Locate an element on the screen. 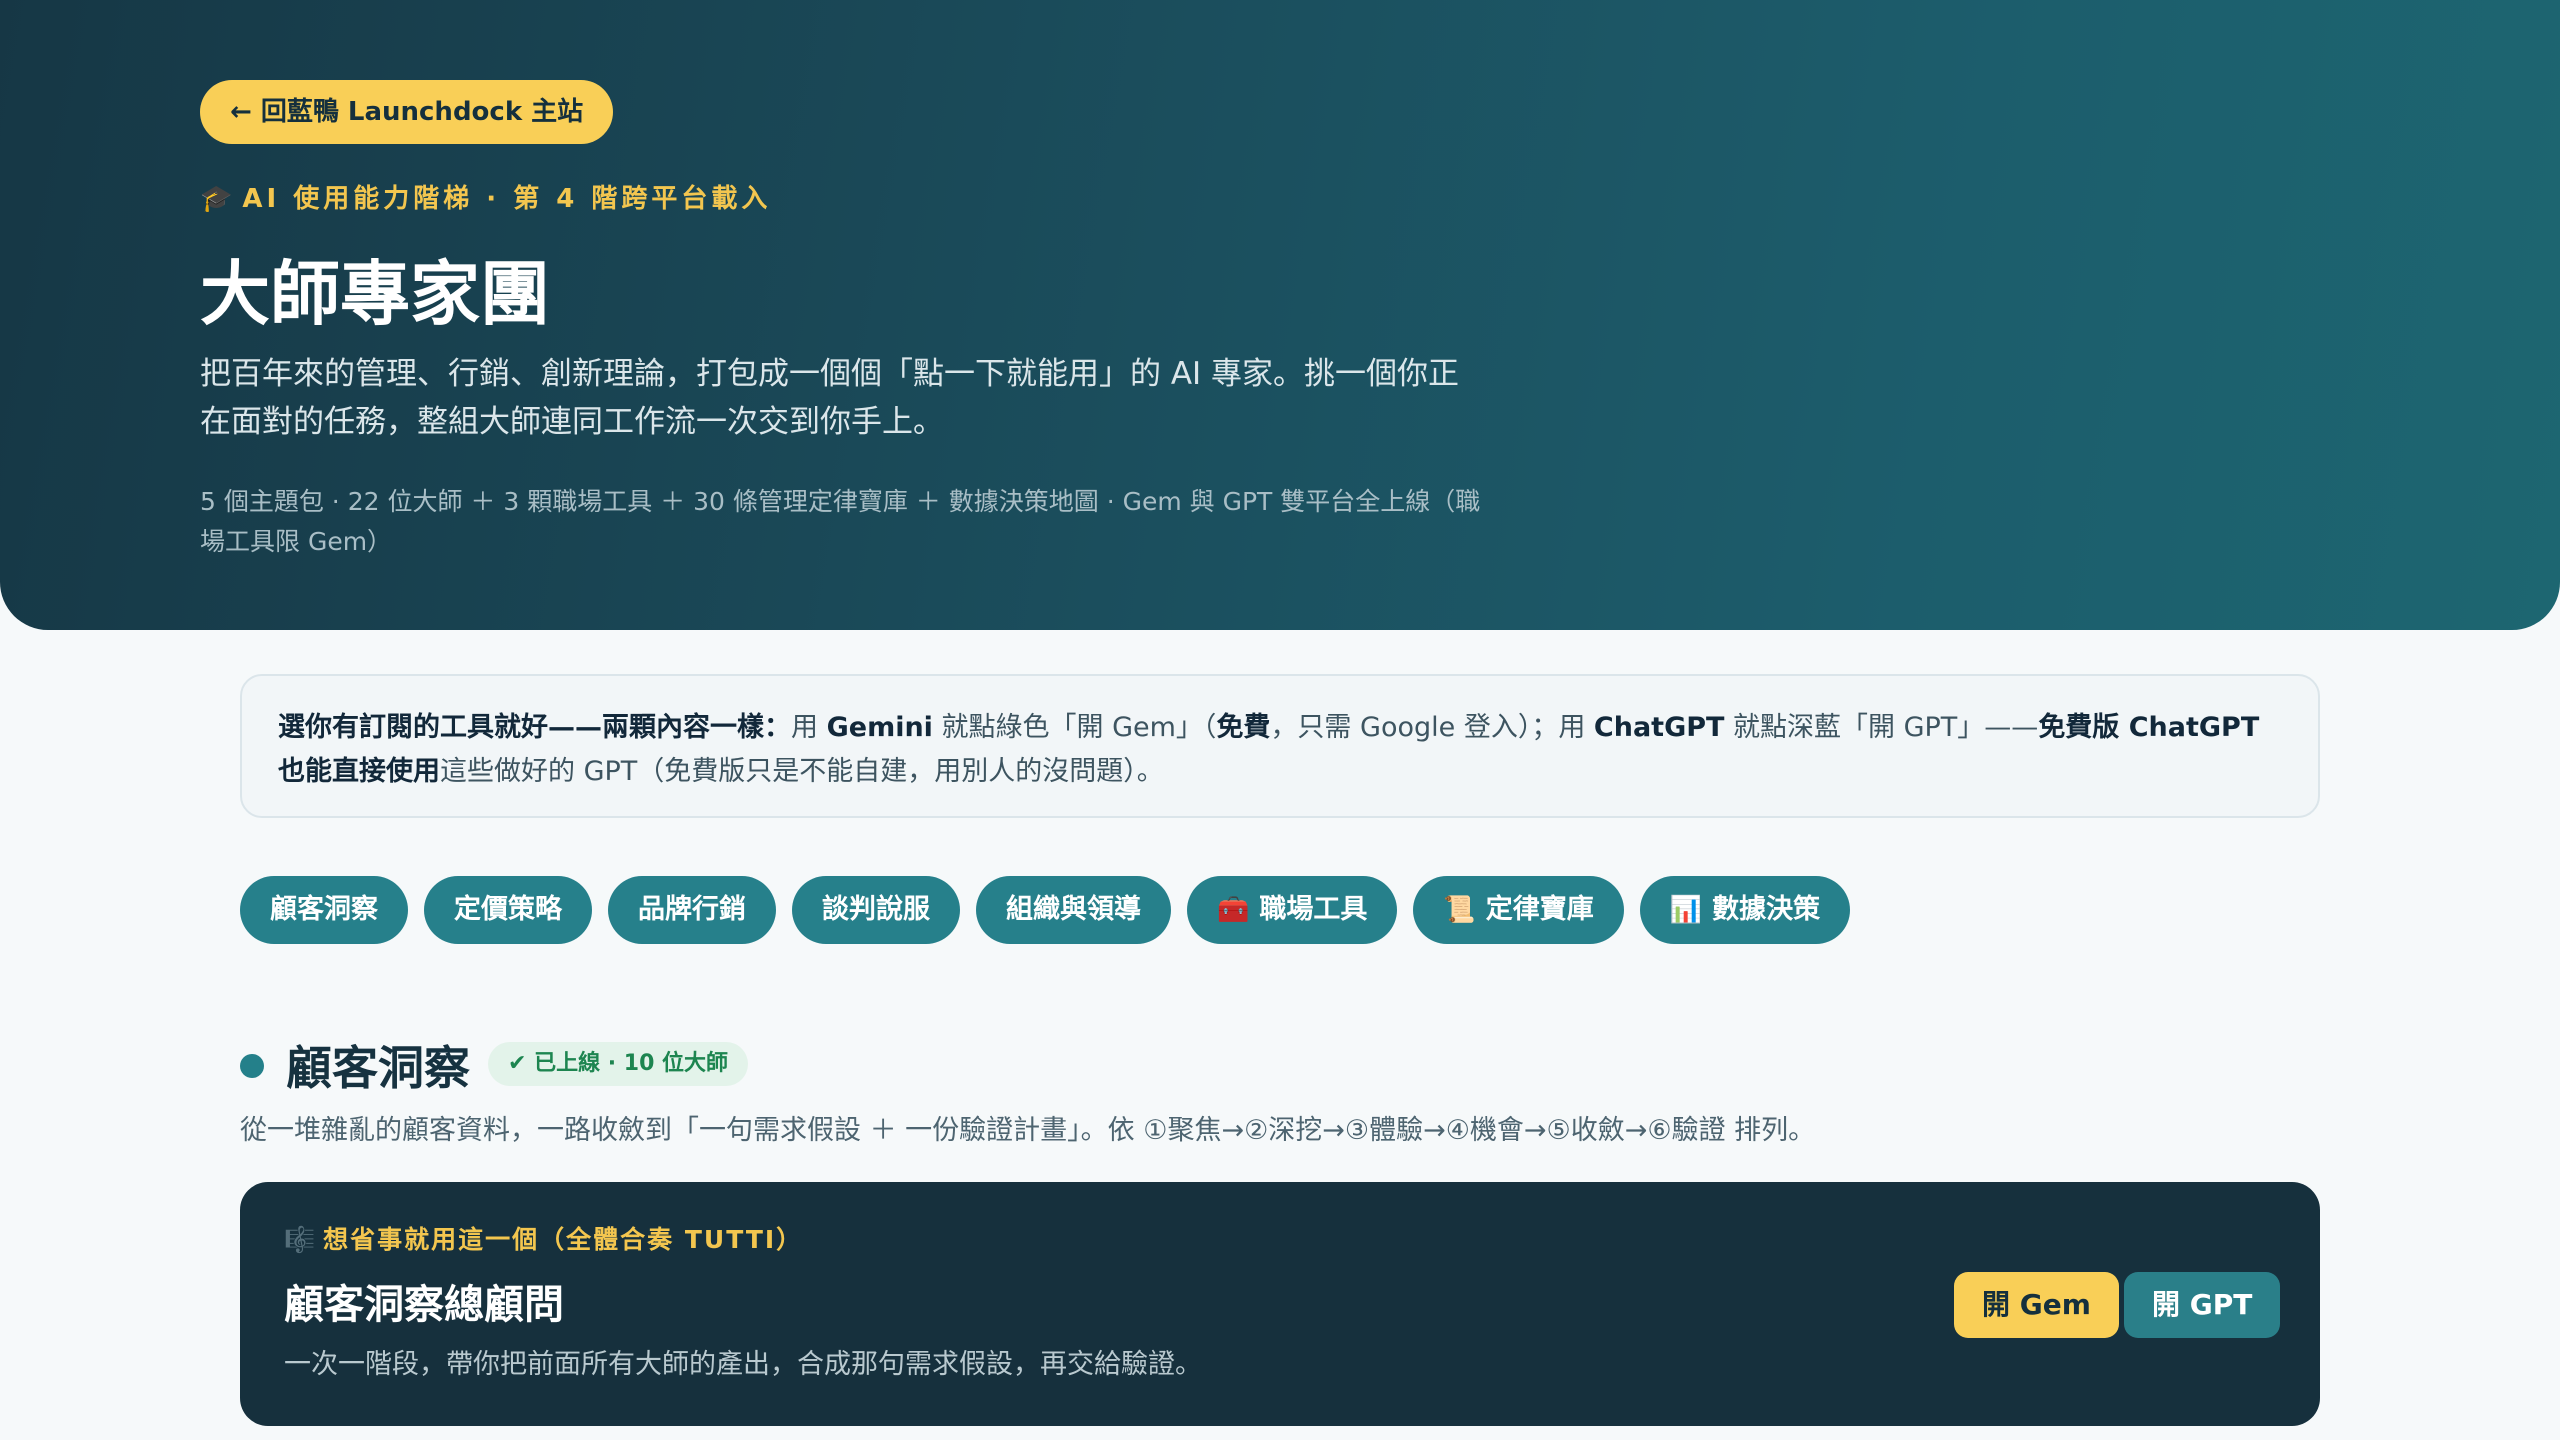 The width and height of the screenshot is (2560, 1440). notice-strong: 免費 is located at coordinates (1243, 727).